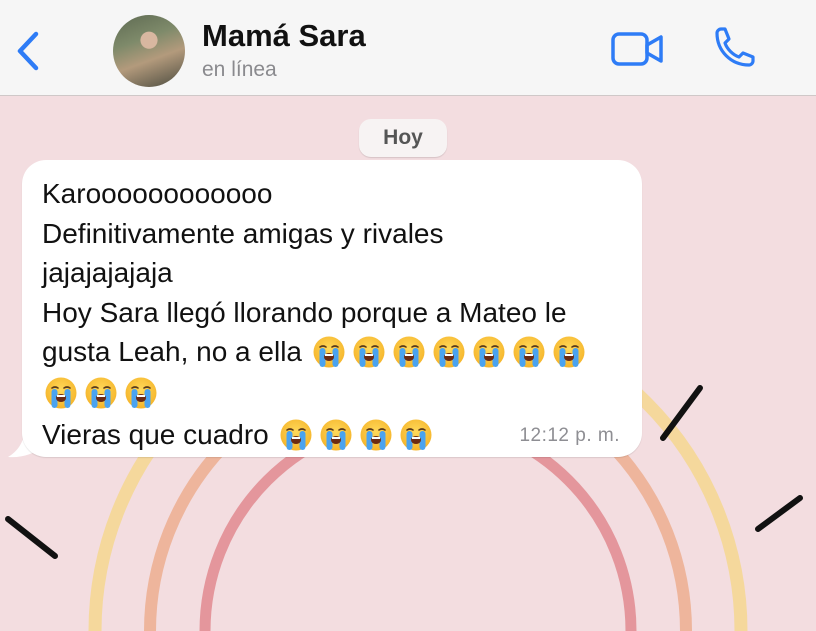 This screenshot has height=631, width=816. I want to click on chevron-left-icon, so click(28, 51).